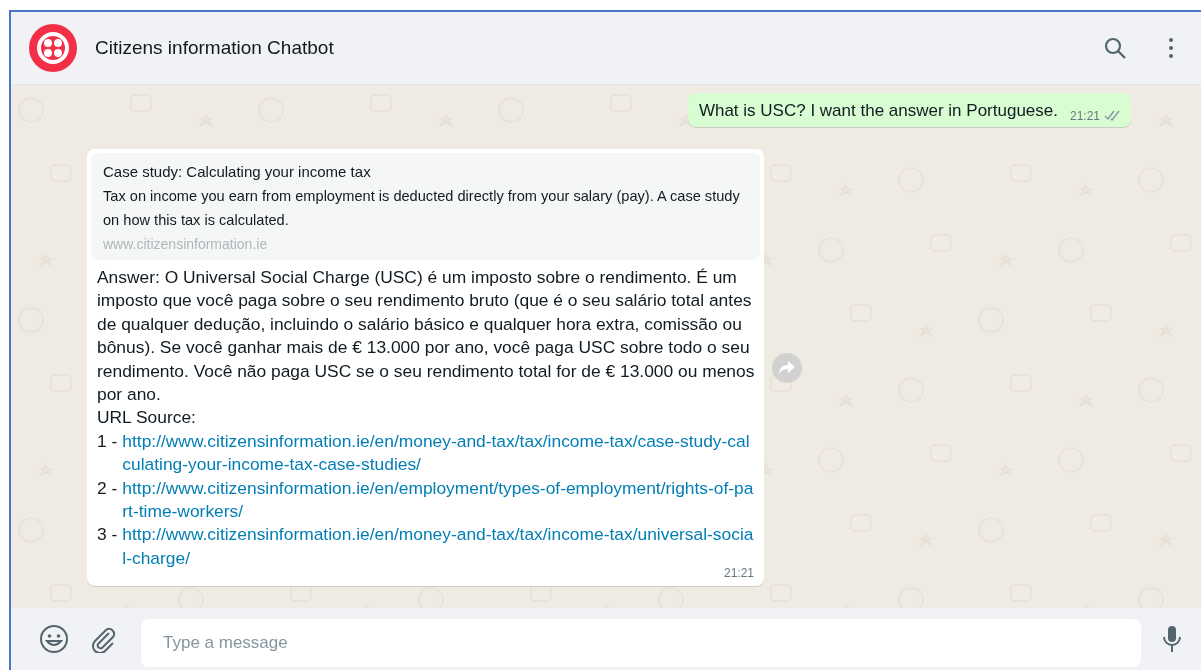 This screenshot has height=670, width=1201. Describe the element at coordinates (215, 48) in the screenshot. I see `chat-title: Citizens information Chatbot` at that location.